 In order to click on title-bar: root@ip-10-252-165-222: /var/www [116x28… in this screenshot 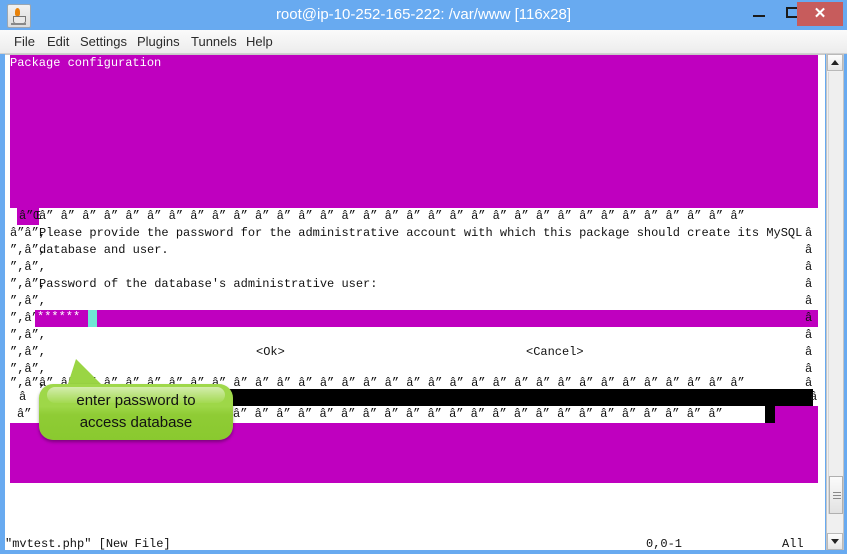, I will do `click(423, 15)`.